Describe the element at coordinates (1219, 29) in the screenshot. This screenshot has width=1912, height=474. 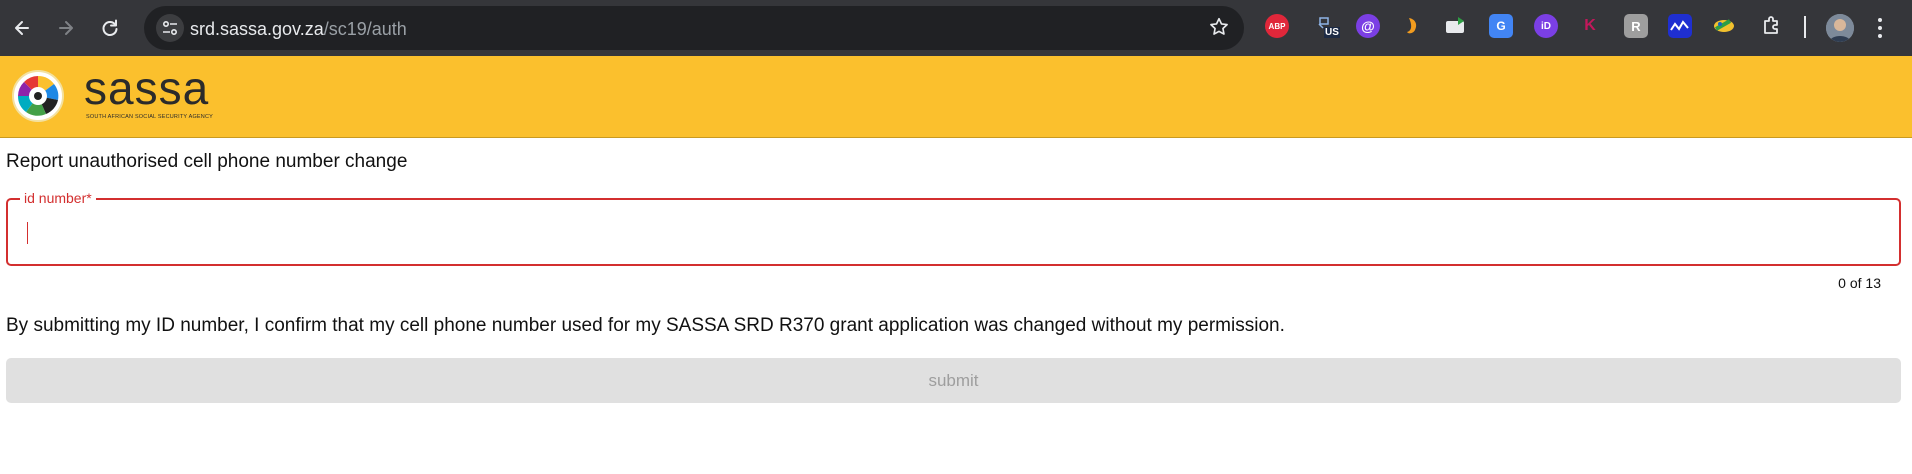
I see `bookmark-star-icon` at that location.